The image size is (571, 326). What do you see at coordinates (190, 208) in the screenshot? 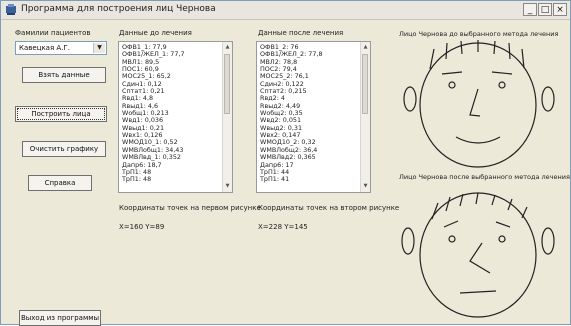
I see `before-coords-label: Координаты точек на первом рисунке` at bounding box center [190, 208].